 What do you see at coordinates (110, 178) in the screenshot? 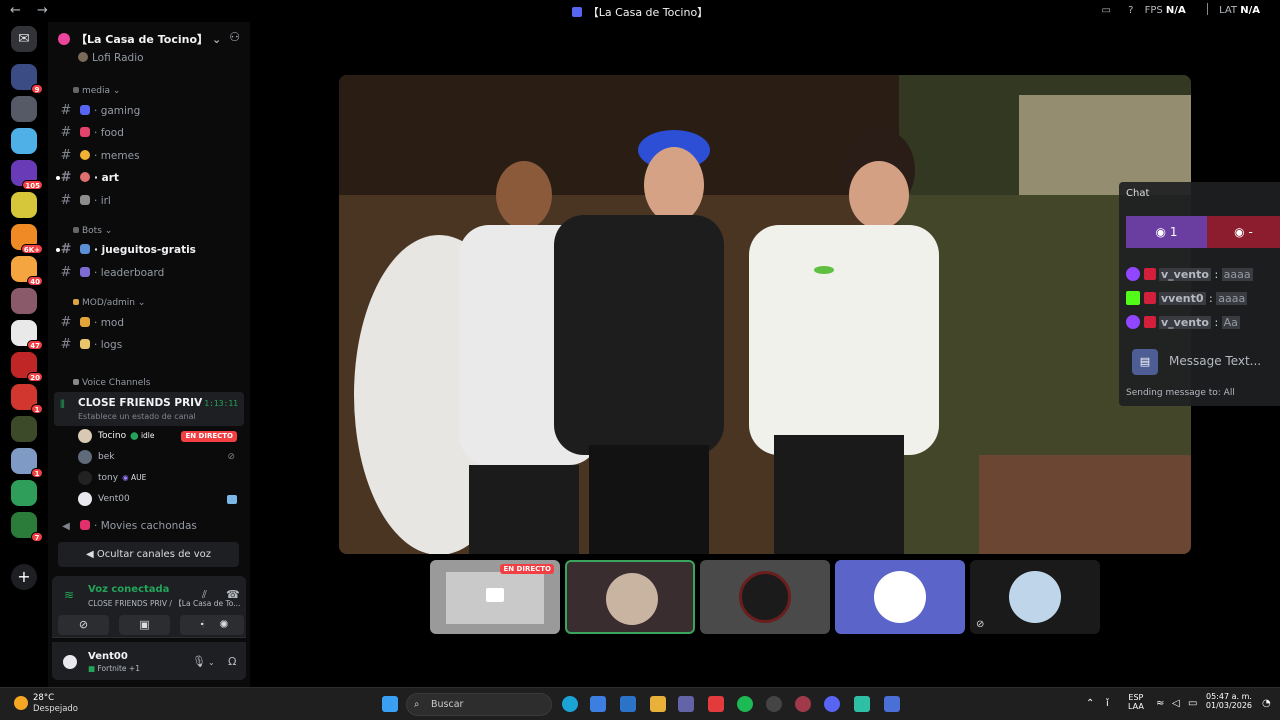
I see `channel-label: art` at bounding box center [110, 178].